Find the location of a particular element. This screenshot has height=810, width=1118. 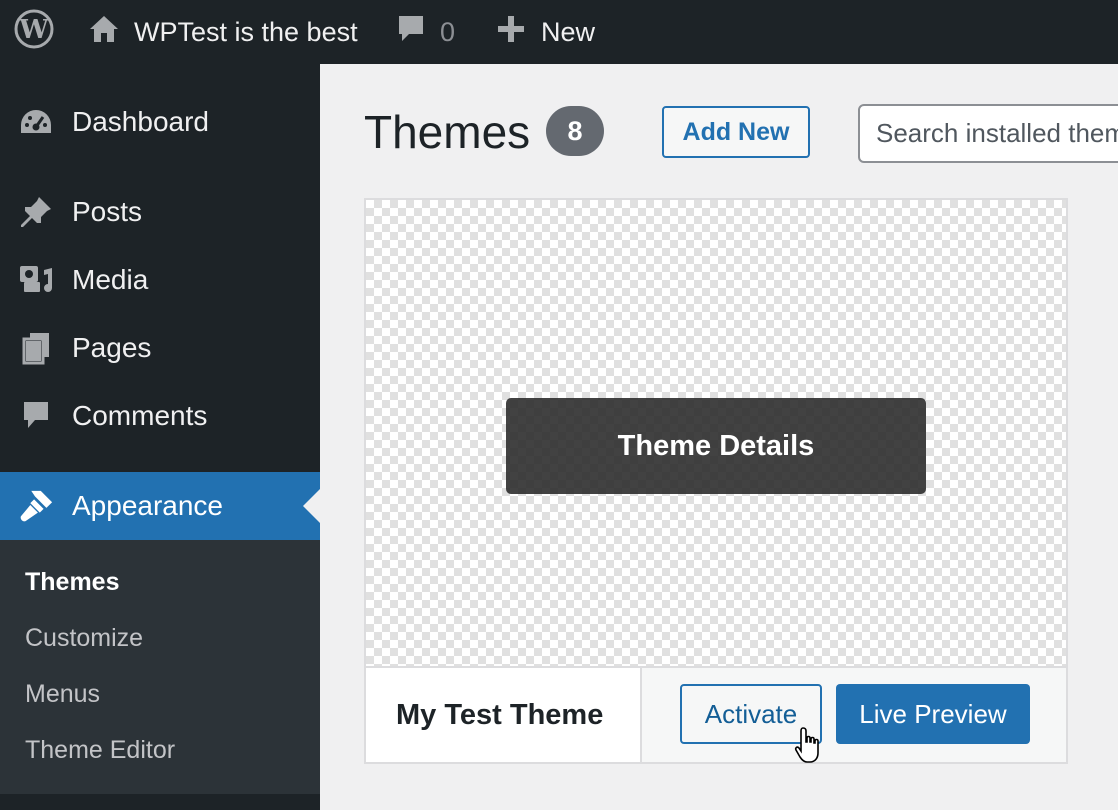

comments-link: 0 is located at coordinates (425, 32).